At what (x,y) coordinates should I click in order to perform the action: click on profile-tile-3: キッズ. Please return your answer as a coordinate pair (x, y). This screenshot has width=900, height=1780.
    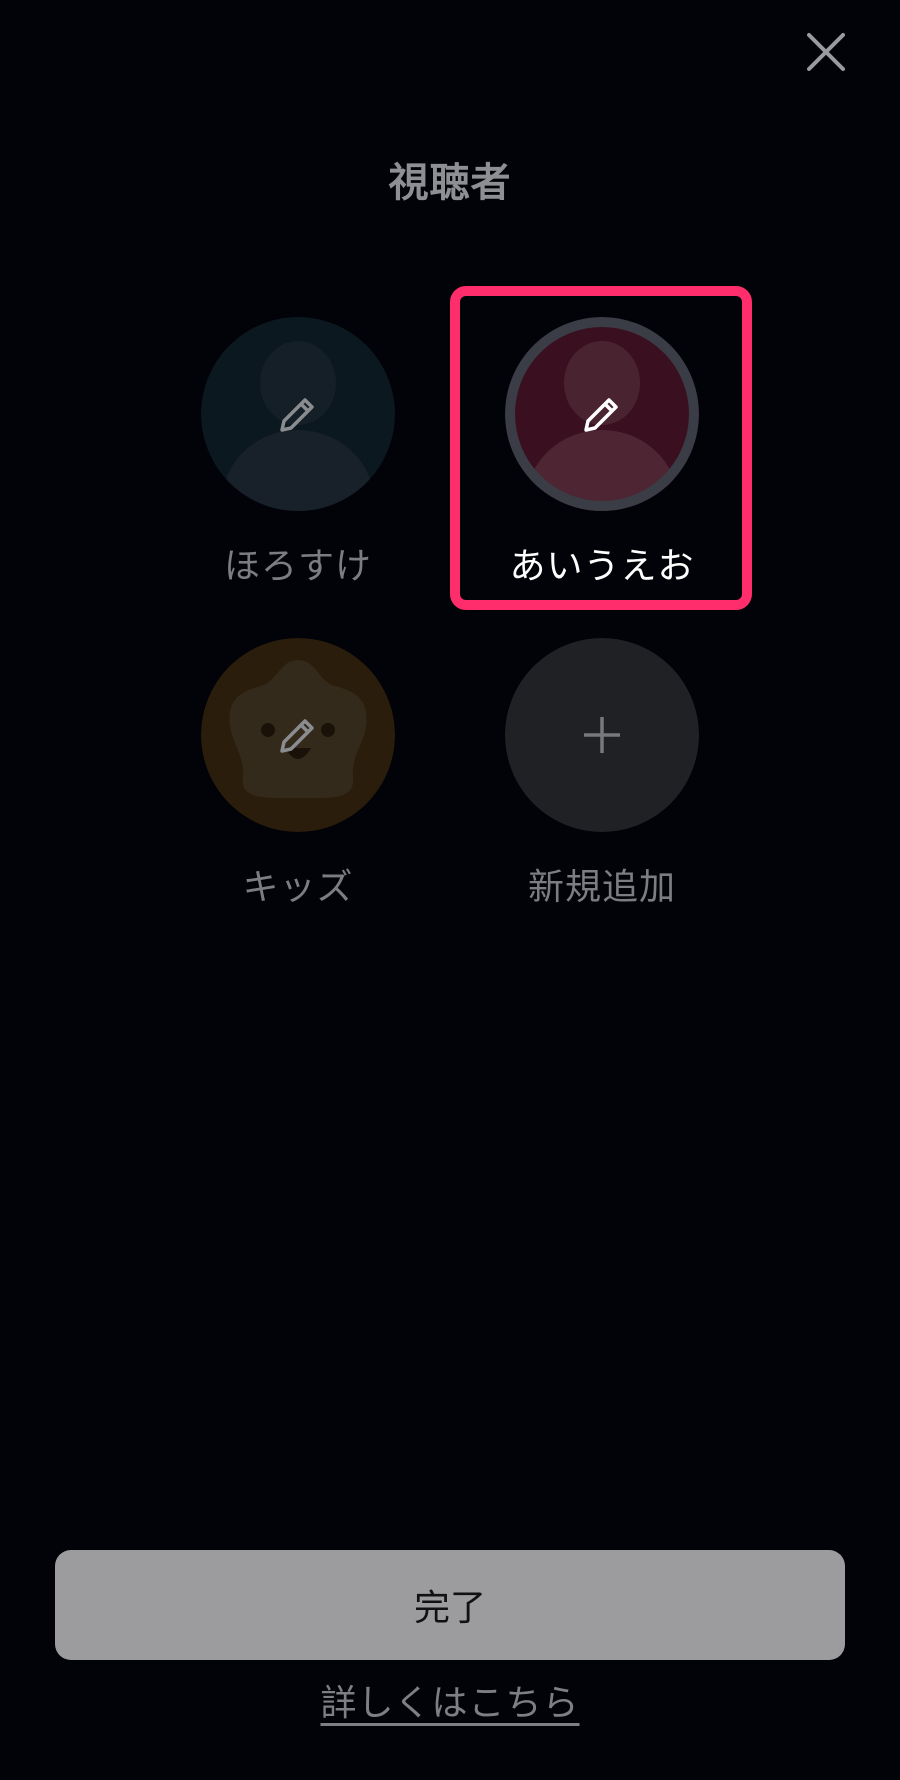
    Looking at the image, I should click on (298, 773).